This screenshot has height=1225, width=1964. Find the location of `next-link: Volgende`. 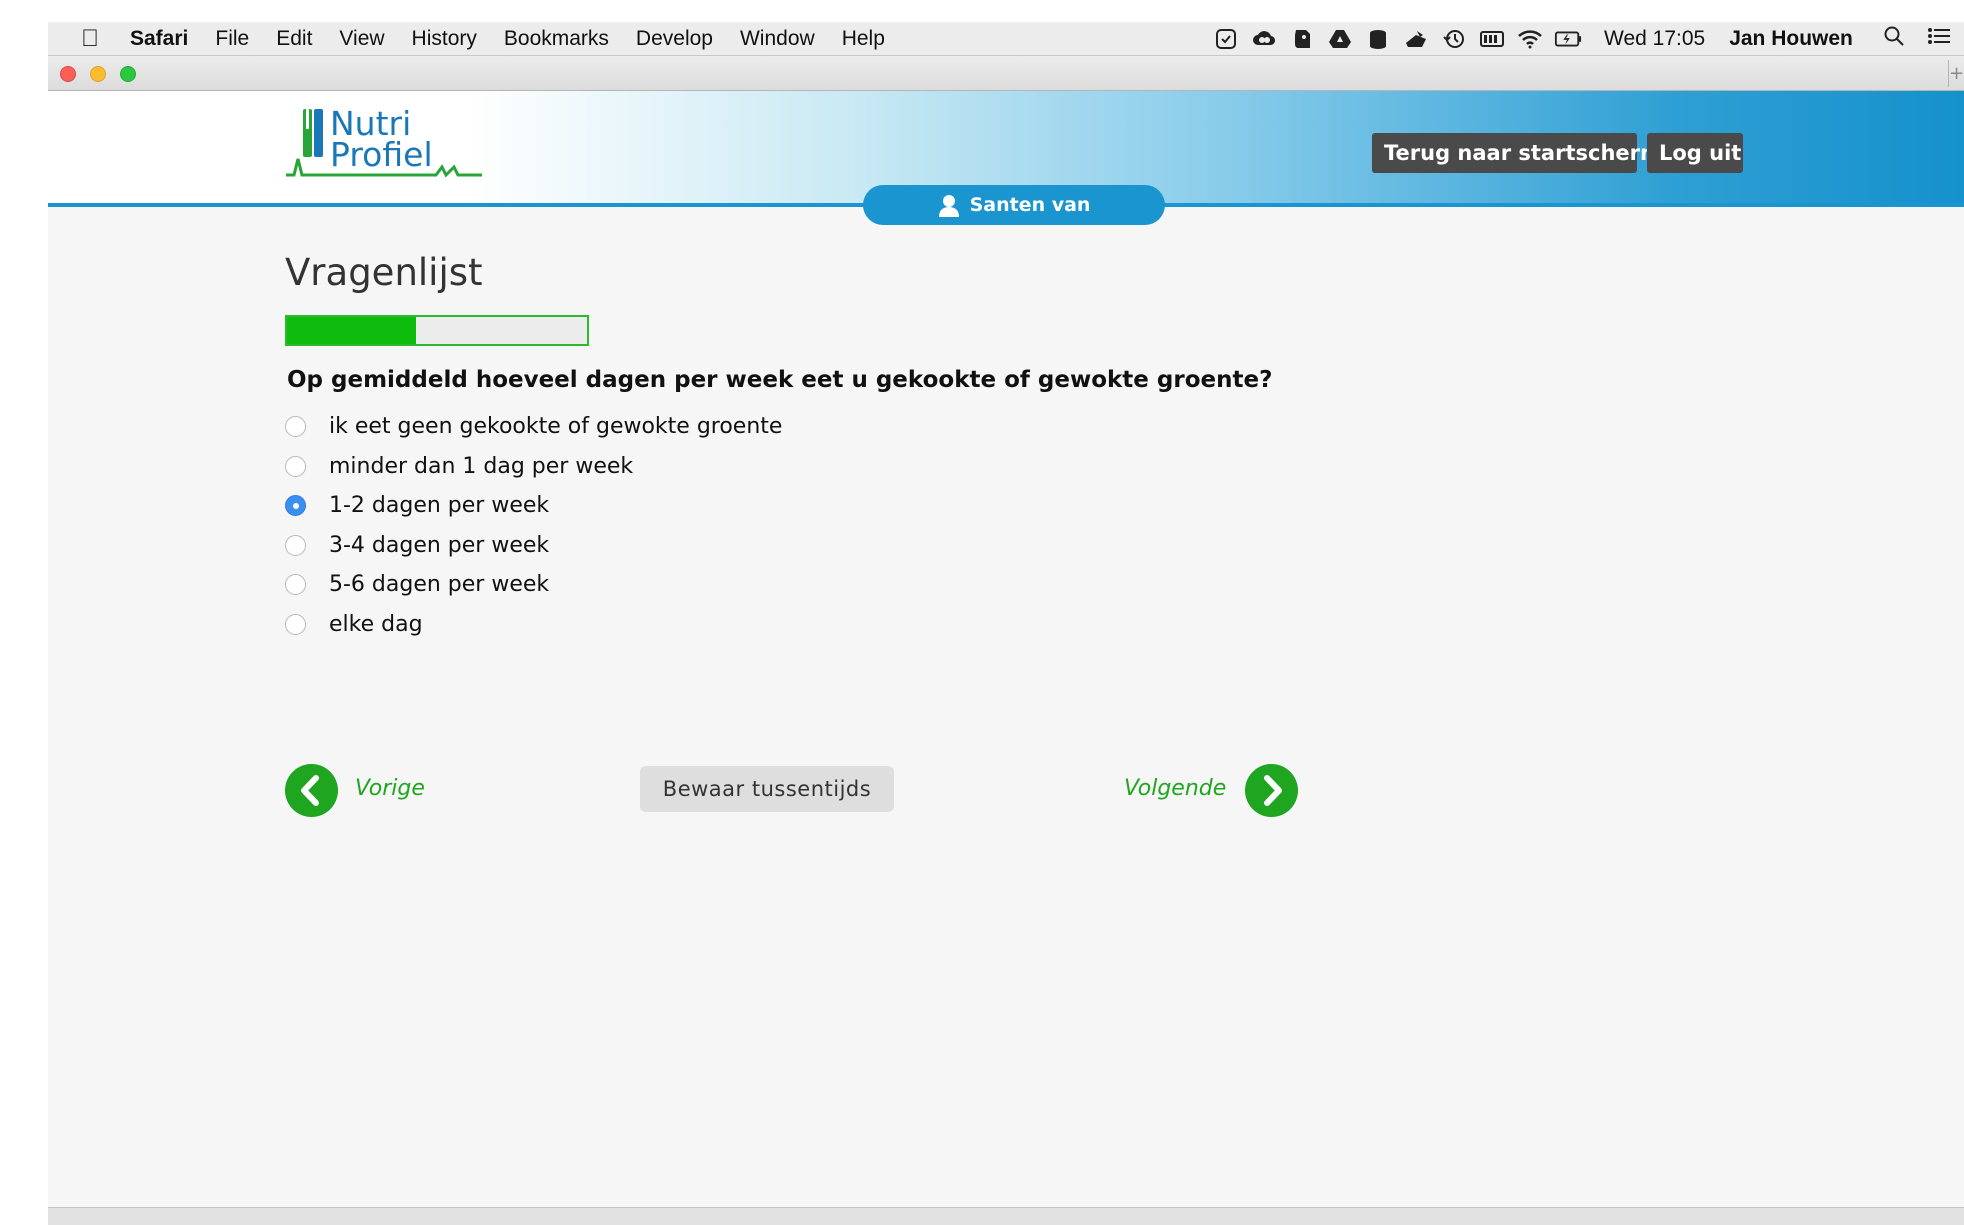

next-link: Volgende is located at coordinates (1175, 788).